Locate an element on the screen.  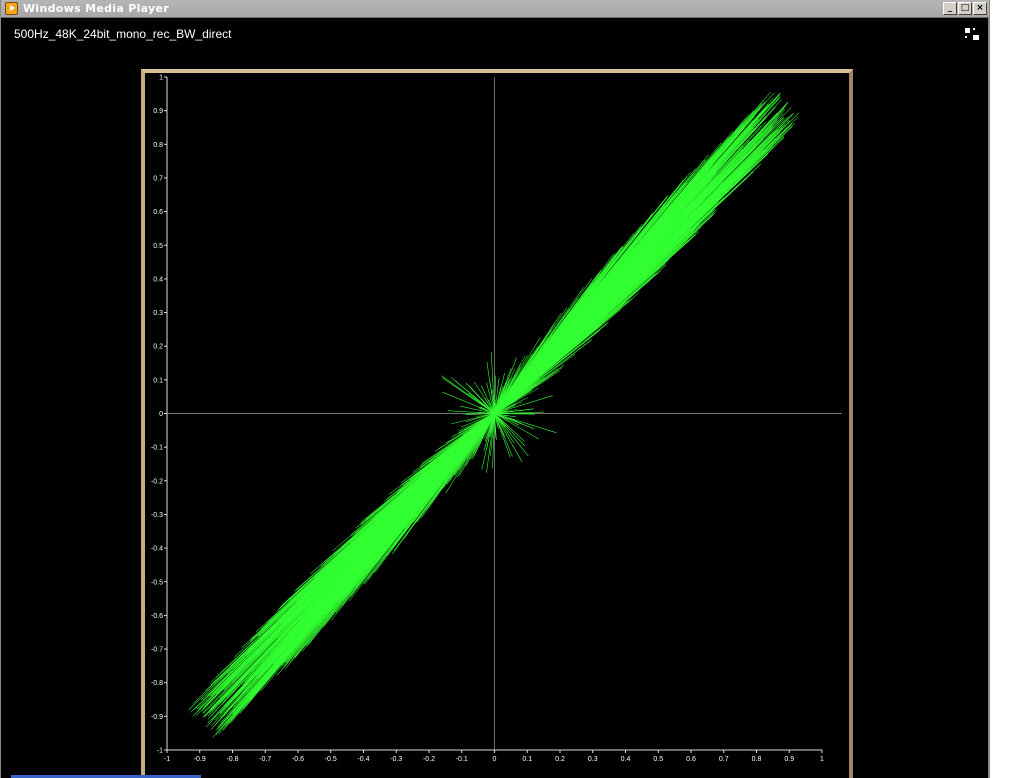
x-tick-label: -0.5 is located at coordinates (331, 759).